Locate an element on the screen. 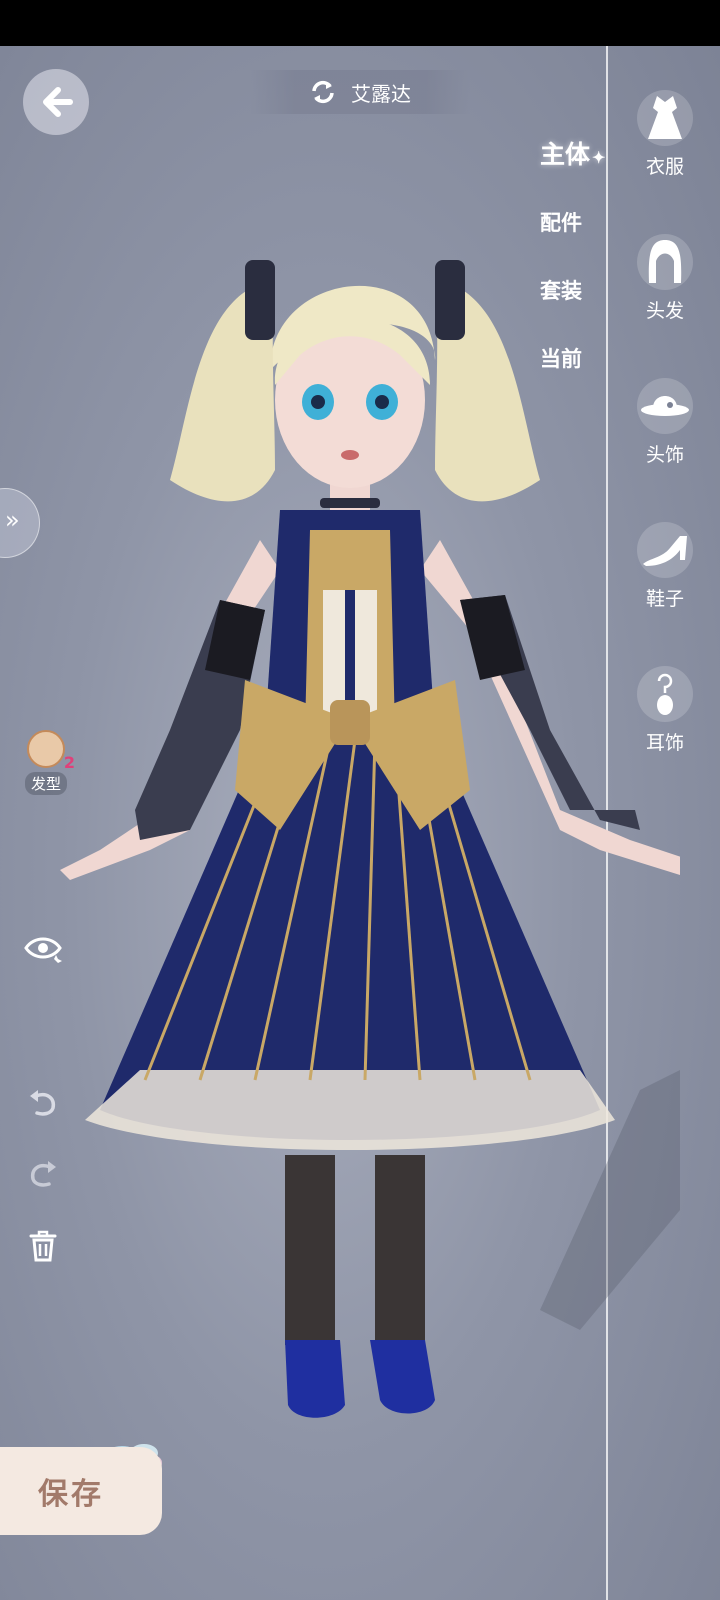 The image size is (720, 1600). character-switch: 艾露达 is located at coordinates (360, 92).